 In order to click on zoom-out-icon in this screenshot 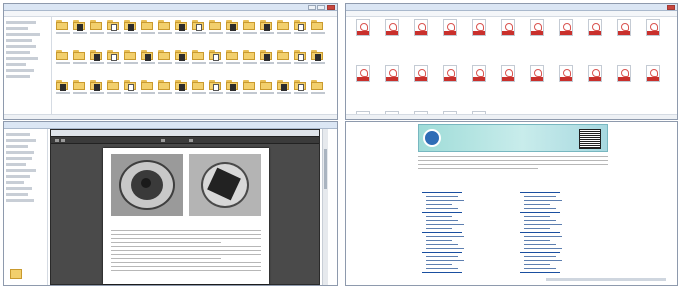, I will do `click(163, 140)`.